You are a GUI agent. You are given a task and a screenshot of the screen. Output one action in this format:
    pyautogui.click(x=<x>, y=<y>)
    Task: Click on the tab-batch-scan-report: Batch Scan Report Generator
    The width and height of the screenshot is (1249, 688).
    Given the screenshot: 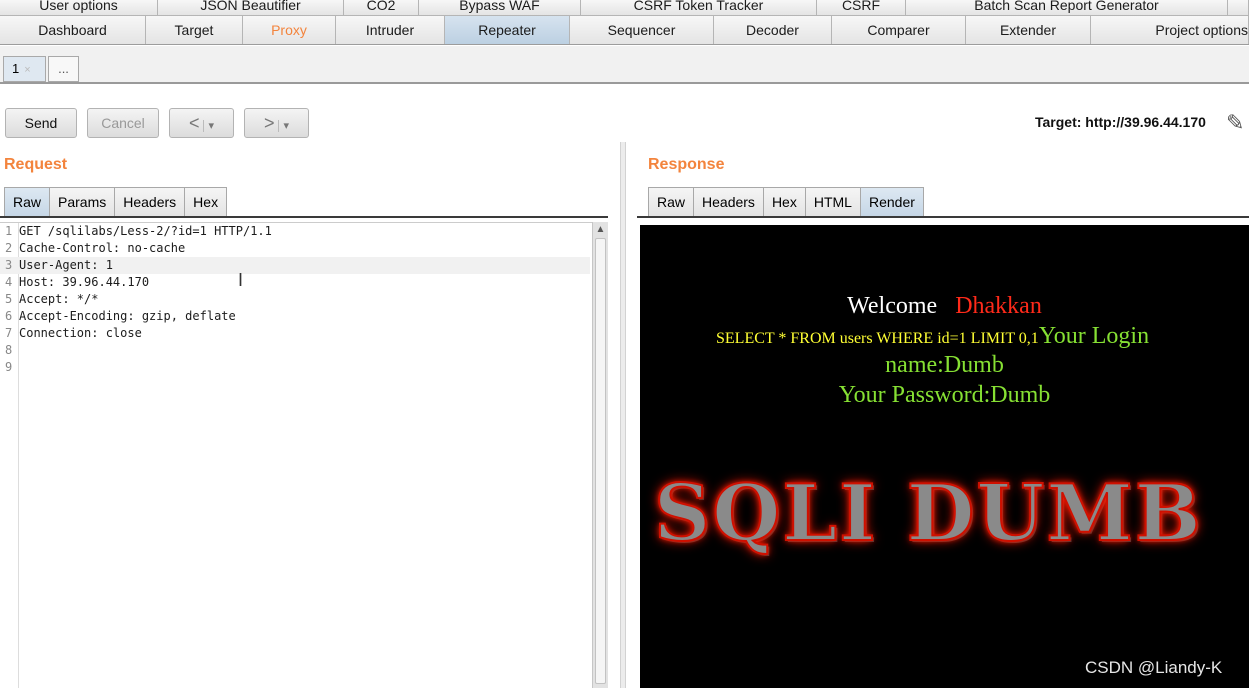 What is the action you would take?
    pyautogui.click(x=1067, y=7)
    